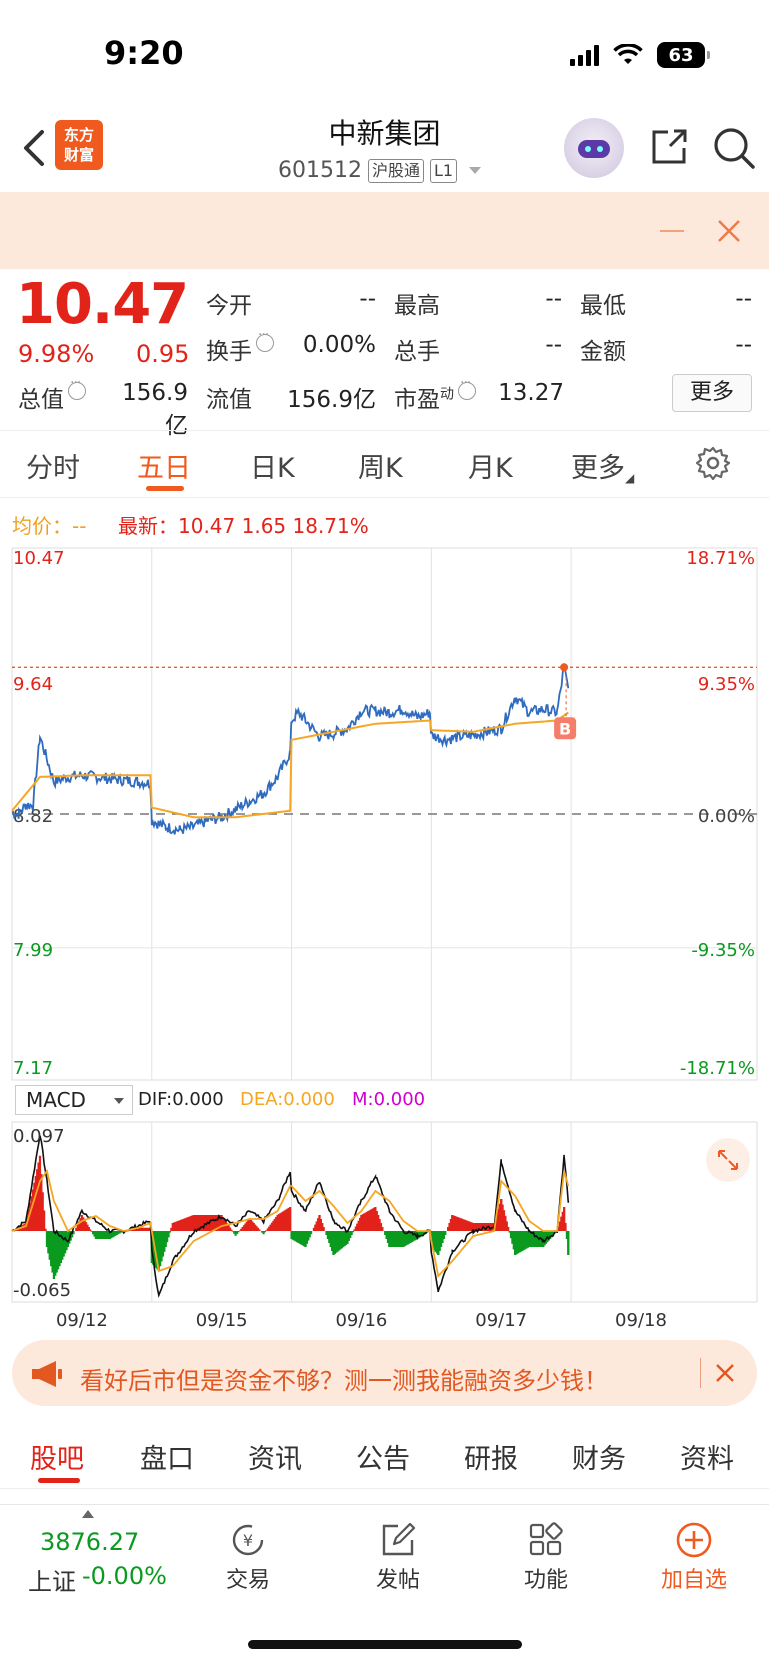  I want to click on status-time: 9:20, so click(144, 53).